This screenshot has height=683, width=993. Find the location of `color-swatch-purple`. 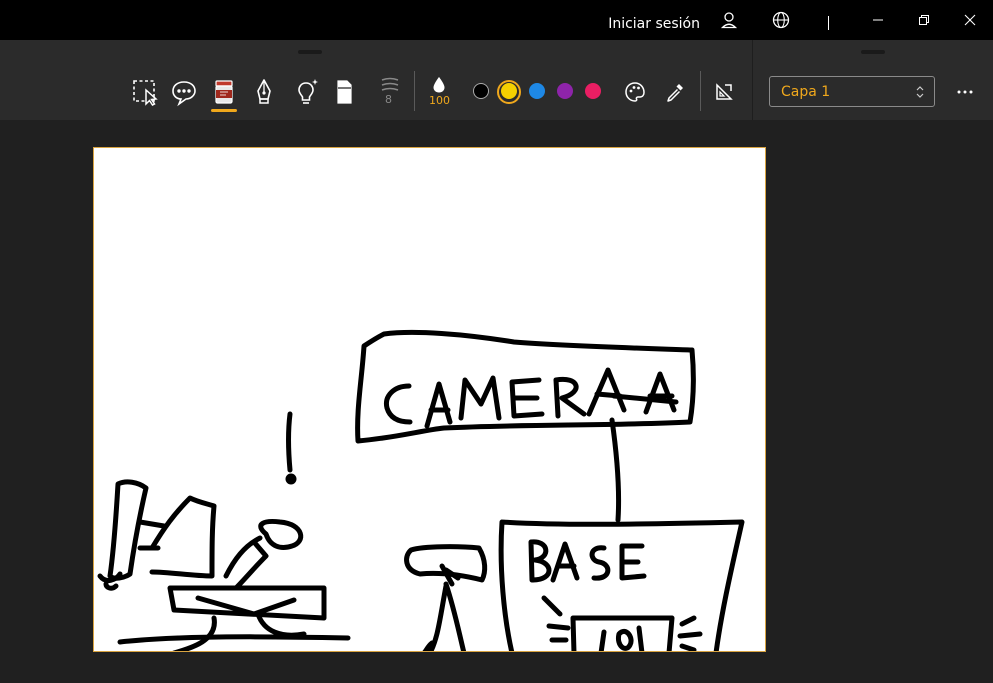

color-swatch-purple is located at coordinates (565, 91).